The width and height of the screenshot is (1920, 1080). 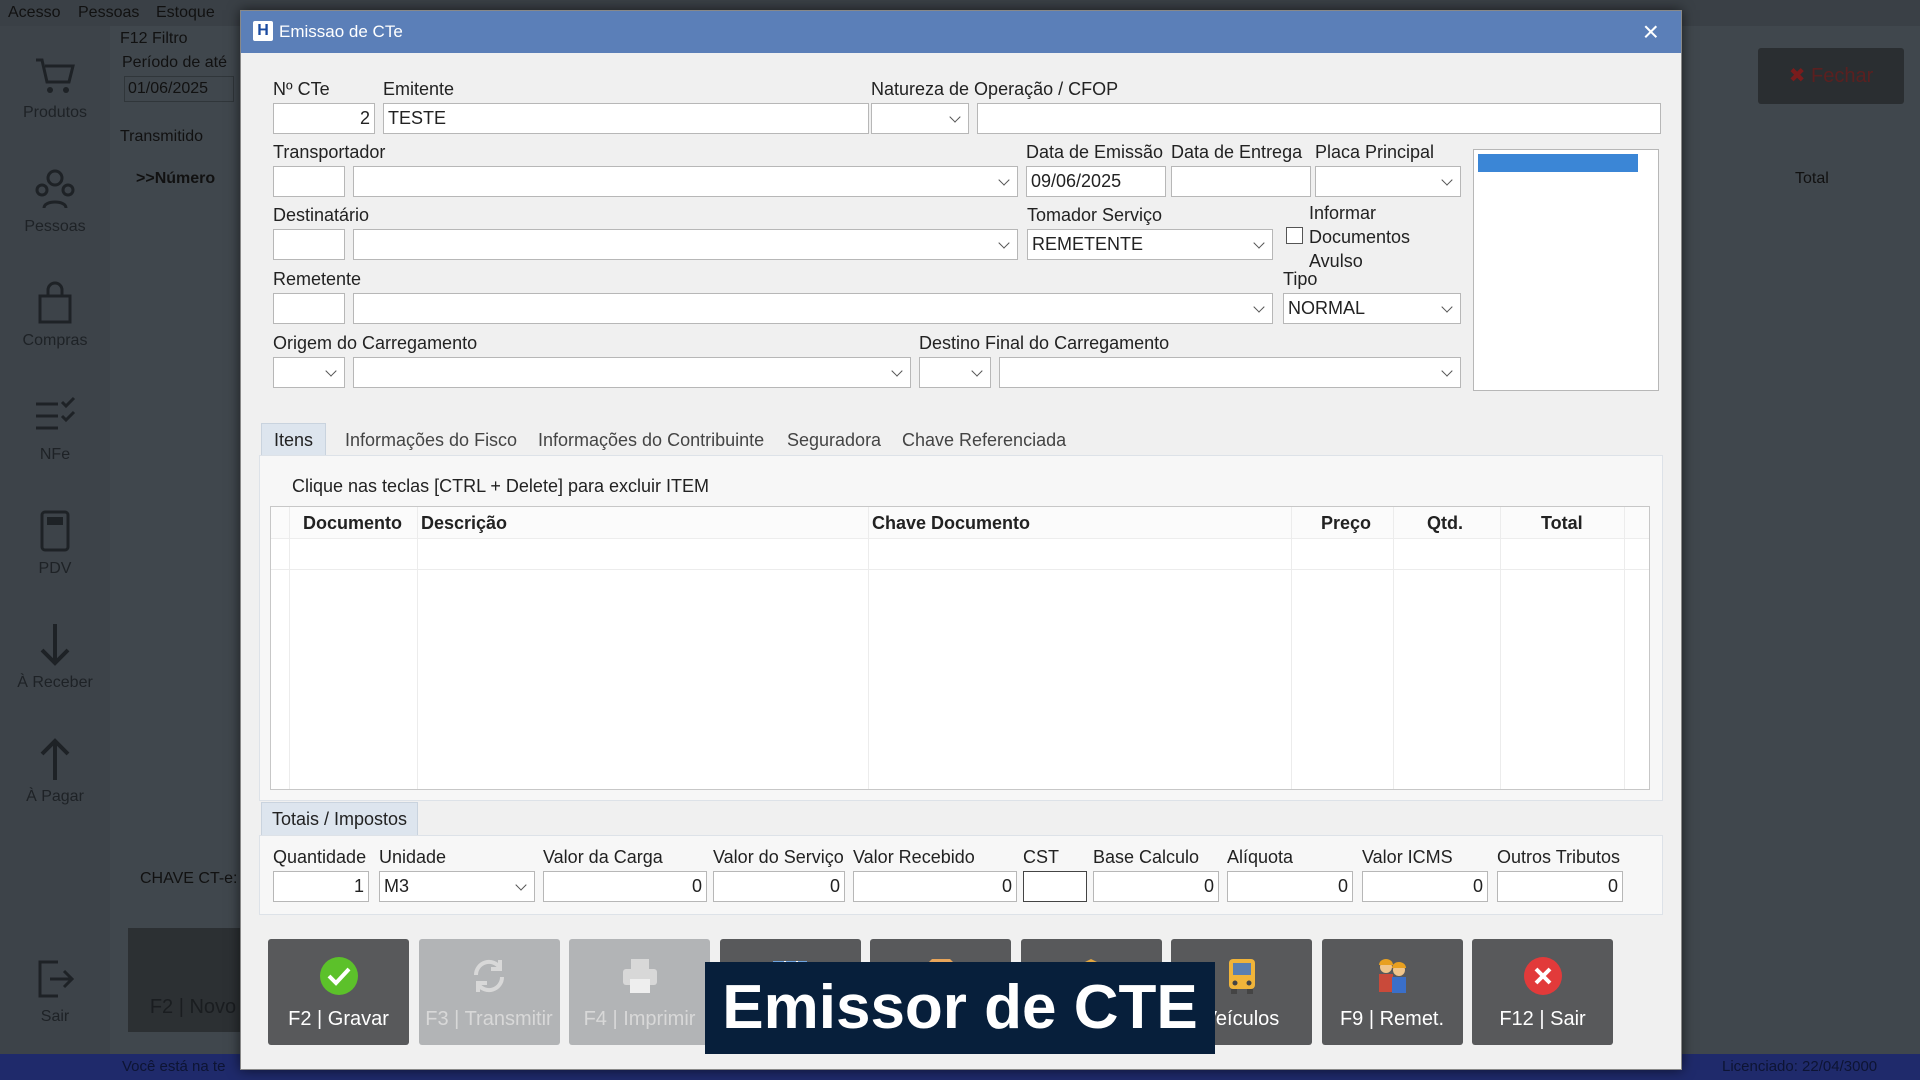 I want to click on tomador-select: REMETENTE, so click(x=1150, y=244).